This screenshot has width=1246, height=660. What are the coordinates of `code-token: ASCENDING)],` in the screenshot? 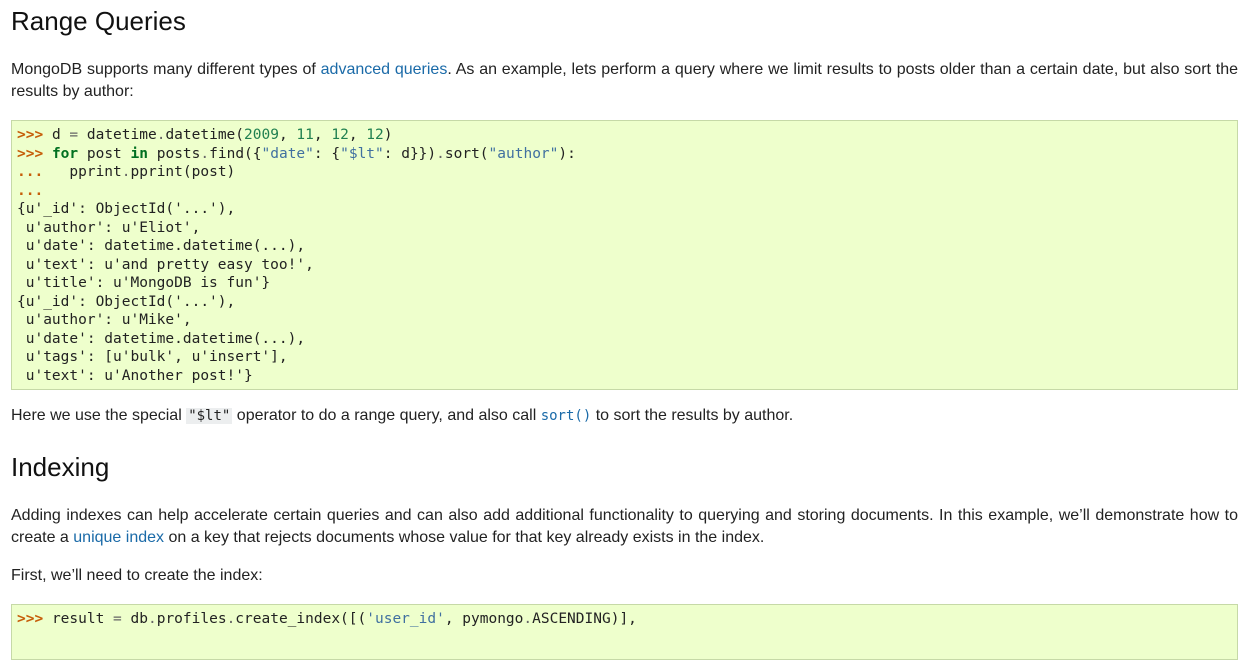 It's located at (584, 619).